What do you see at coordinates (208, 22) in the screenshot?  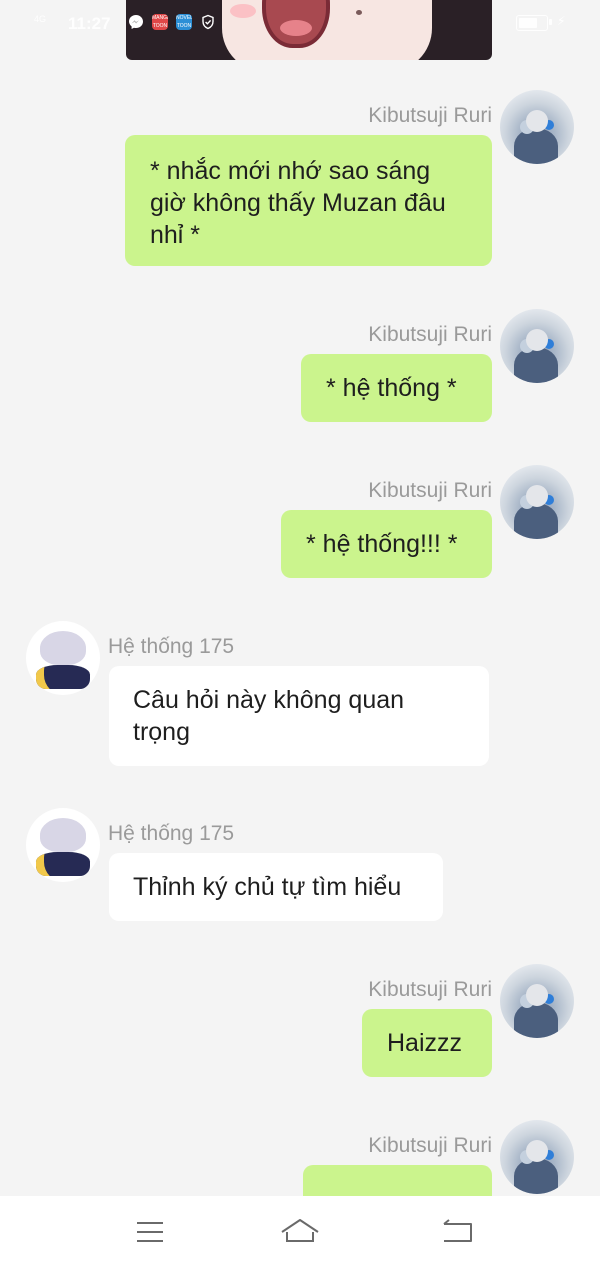 I see `shield-icon` at bounding box center [208, 22].